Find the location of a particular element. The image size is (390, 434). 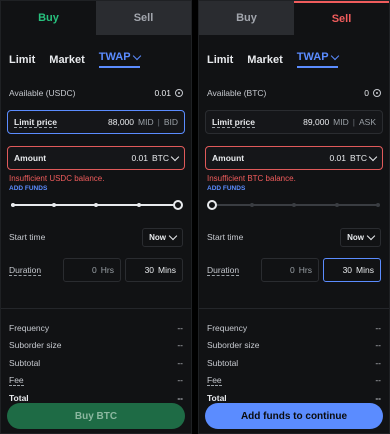

amount-label: Amount is located at coordinates (30, 158).